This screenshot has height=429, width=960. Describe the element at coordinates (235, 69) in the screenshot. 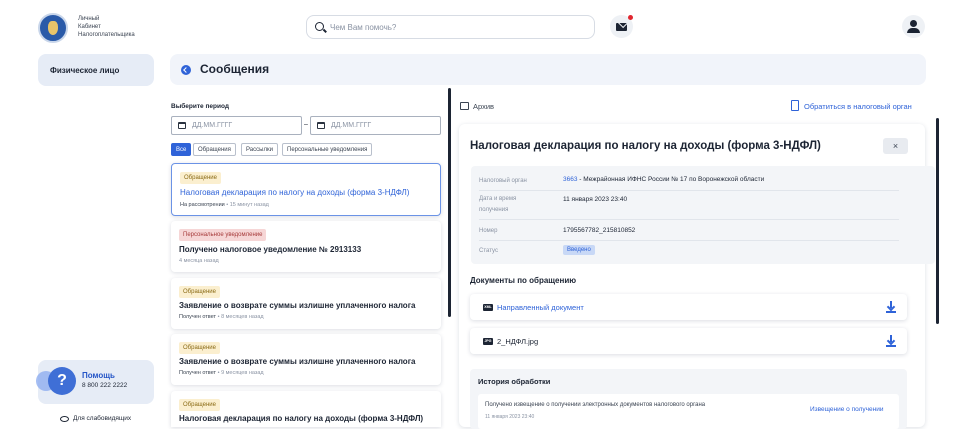

I see `page-title: Сообщения` at that location.